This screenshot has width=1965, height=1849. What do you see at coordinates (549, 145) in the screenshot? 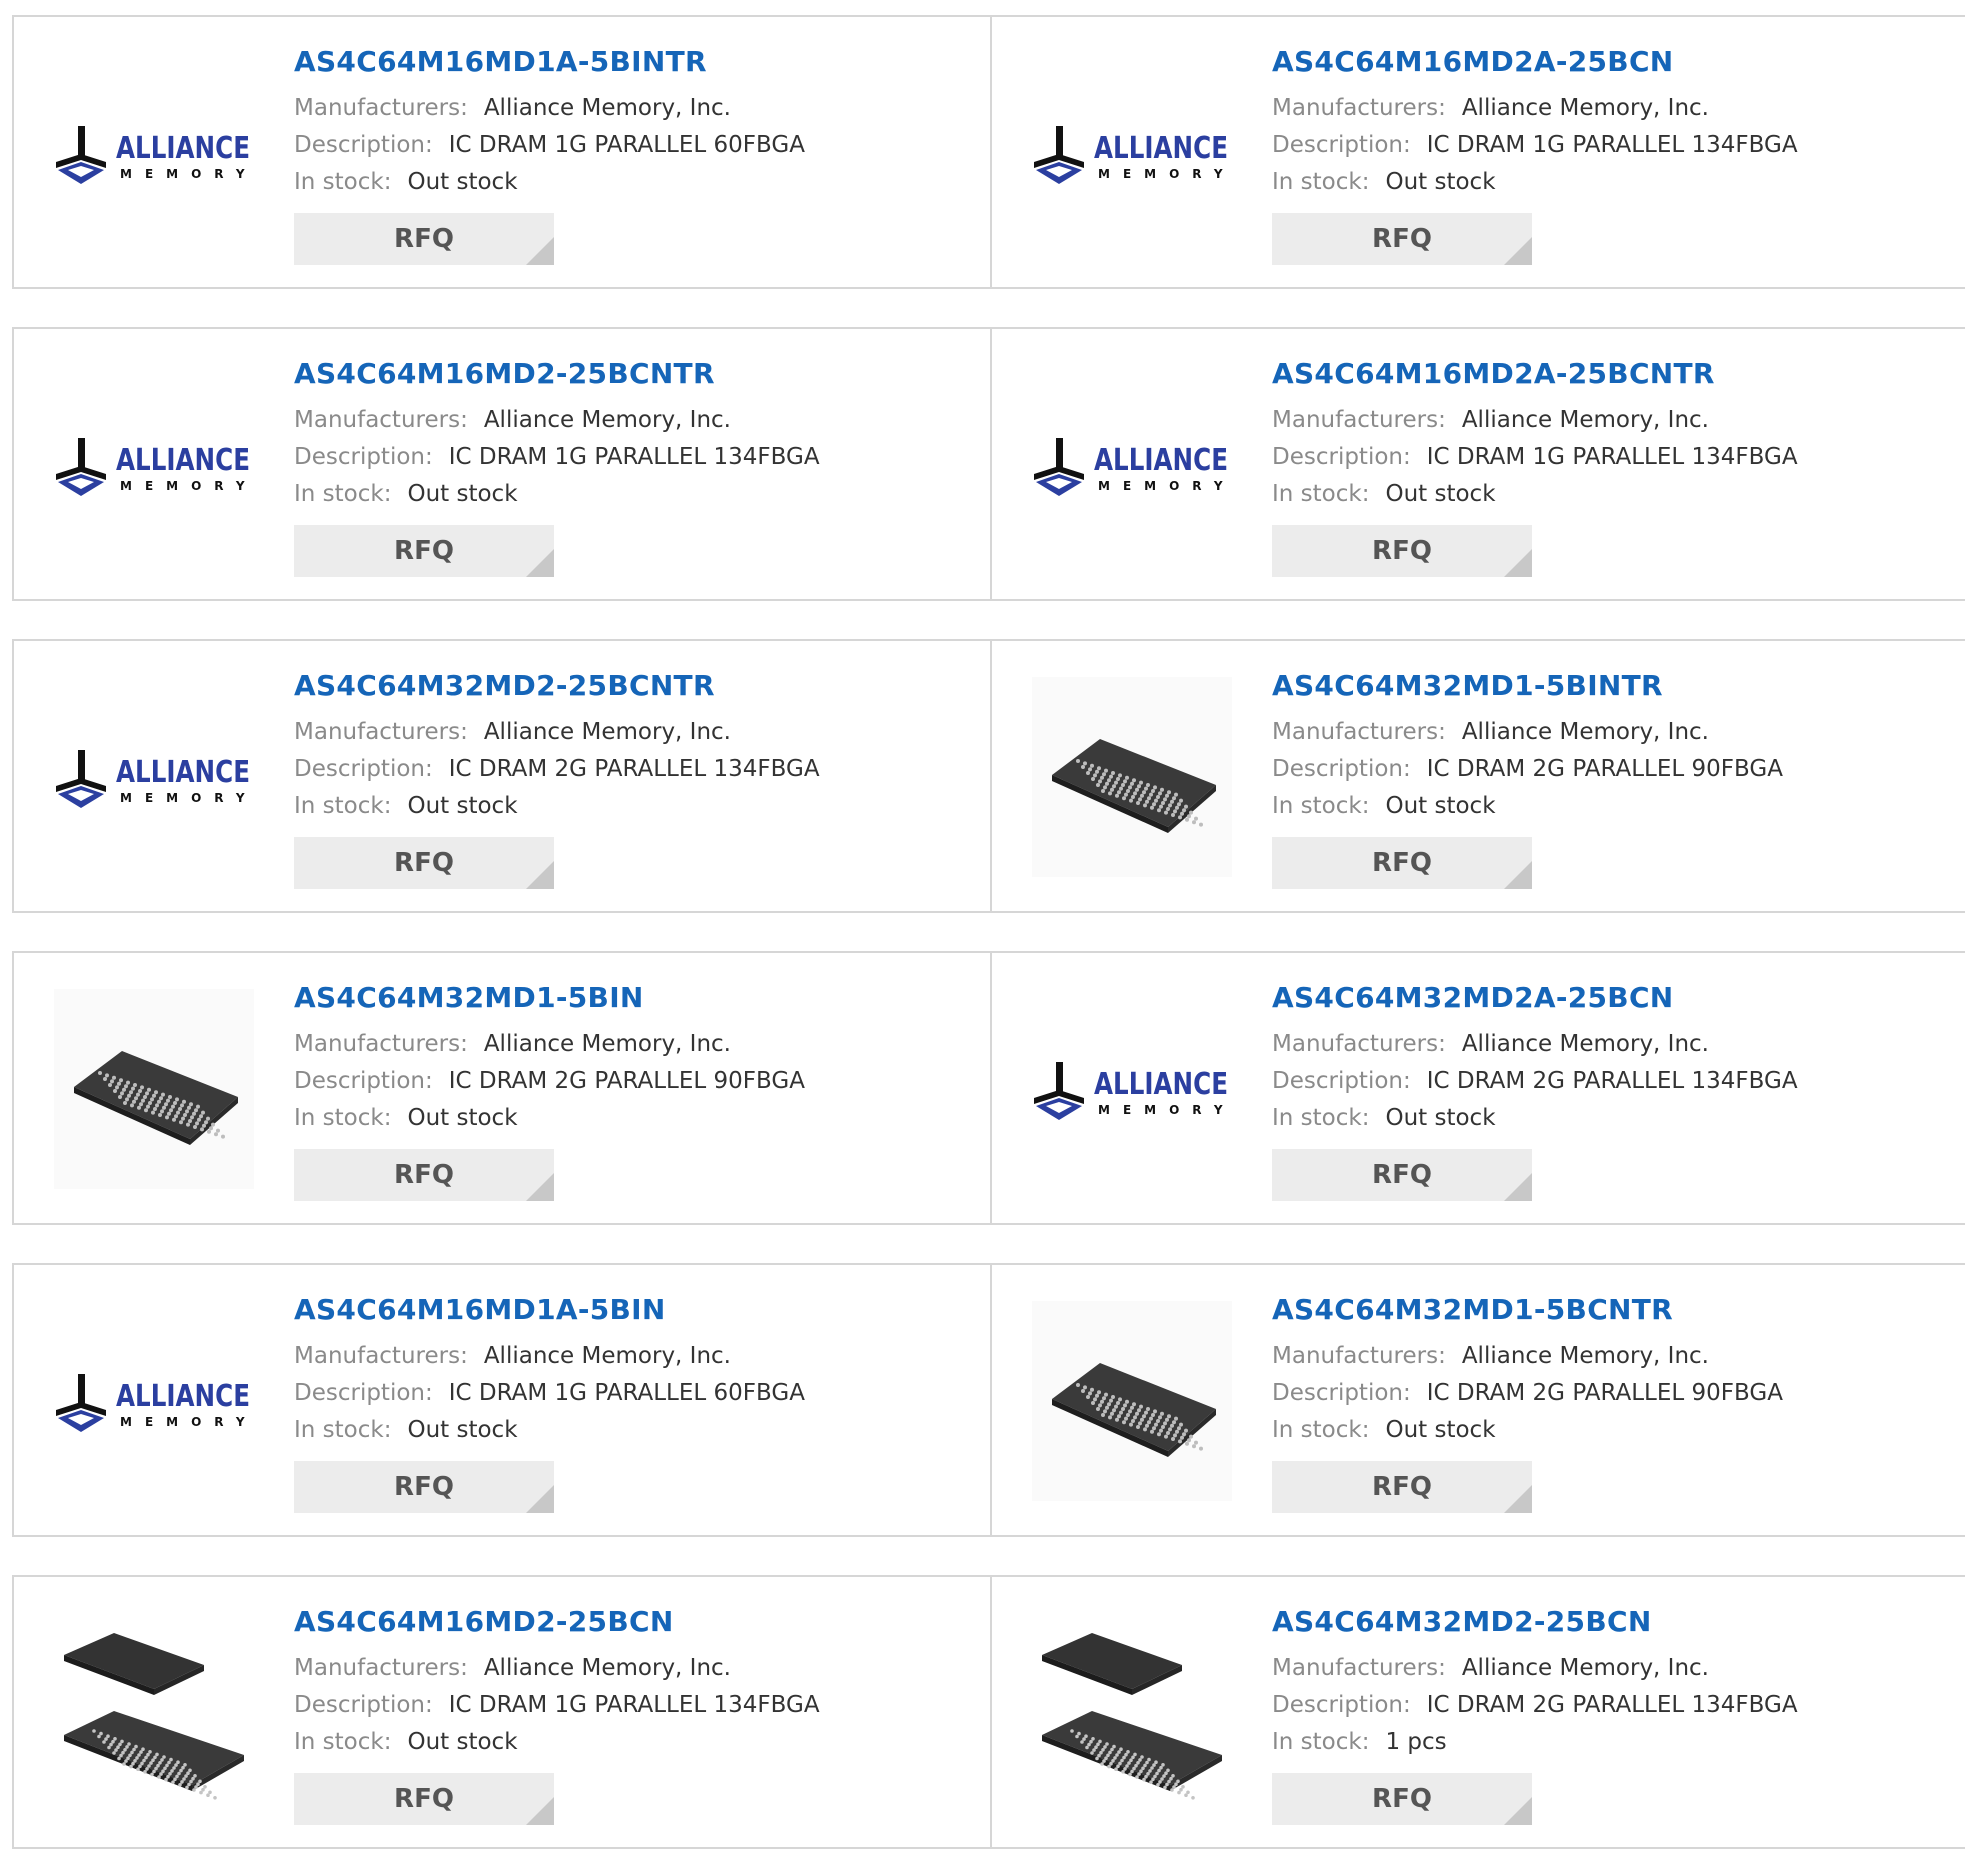
I see `description-row: Description: IC DRAM 1G PARALLEL 60FBGA` at bounding box center [549, 145].